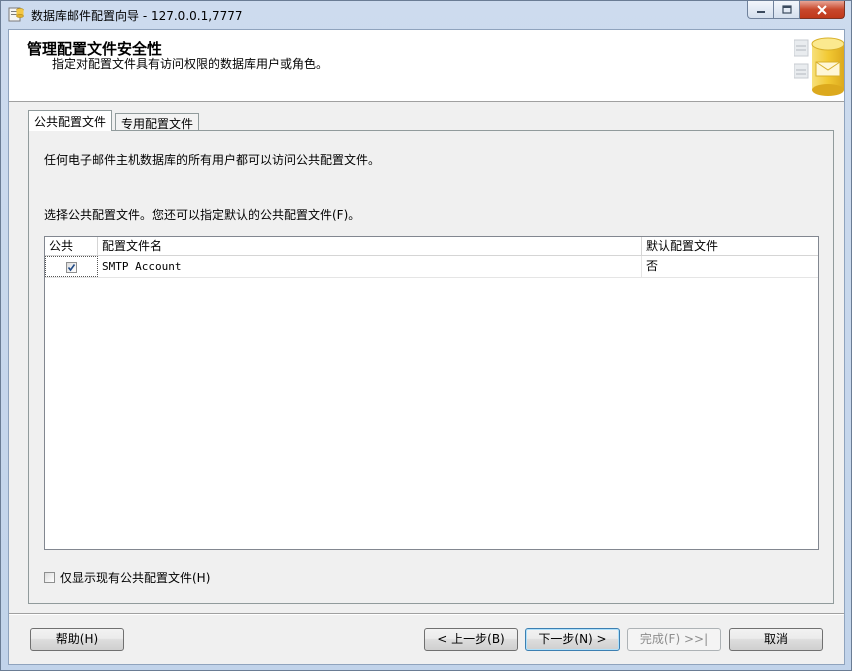  Describe the element at coordinates (819, 66) in the screenshot. I see `database-mail-icon` at that location.